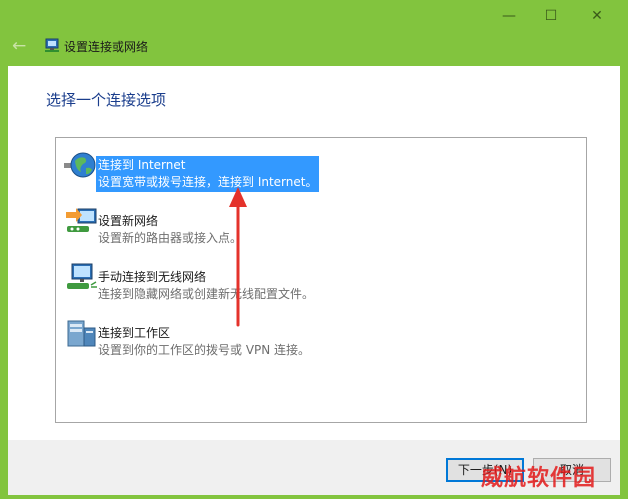  I want to click on page-heading: 选择一个连接选项, so click(106, 100).